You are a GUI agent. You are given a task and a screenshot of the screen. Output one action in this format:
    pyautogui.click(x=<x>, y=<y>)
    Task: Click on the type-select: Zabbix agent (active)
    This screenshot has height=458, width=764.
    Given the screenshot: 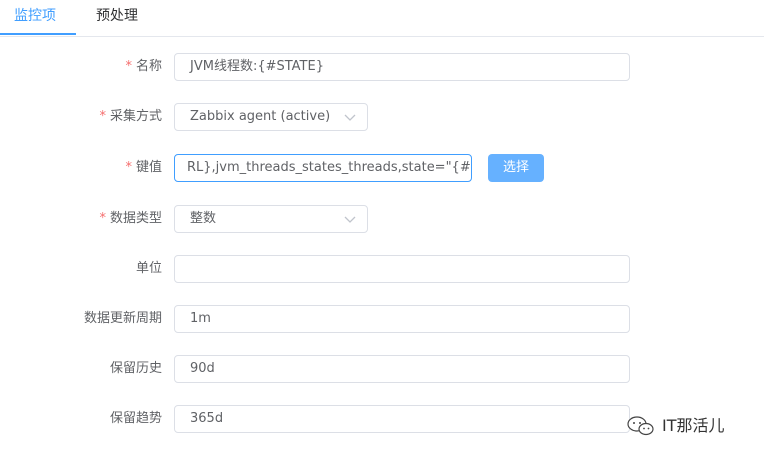 What is the action you would take?
    pyautogui.click(x=271, y=117)
    